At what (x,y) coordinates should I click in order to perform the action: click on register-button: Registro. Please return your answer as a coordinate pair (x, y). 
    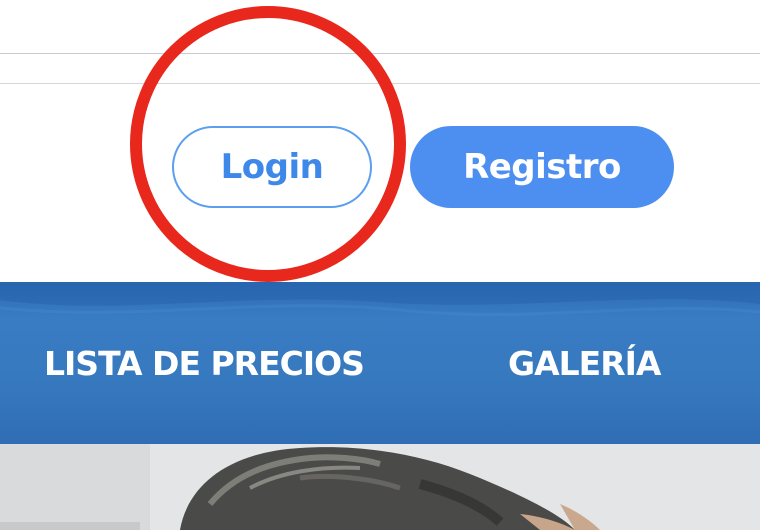
    Looking at the image, I should click on (542, 167).